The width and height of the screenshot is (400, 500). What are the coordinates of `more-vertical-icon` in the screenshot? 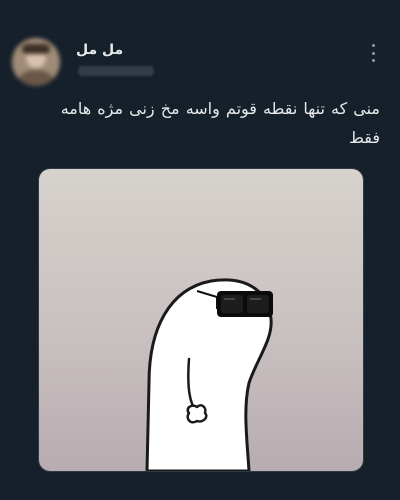 It's located at (373, 53).